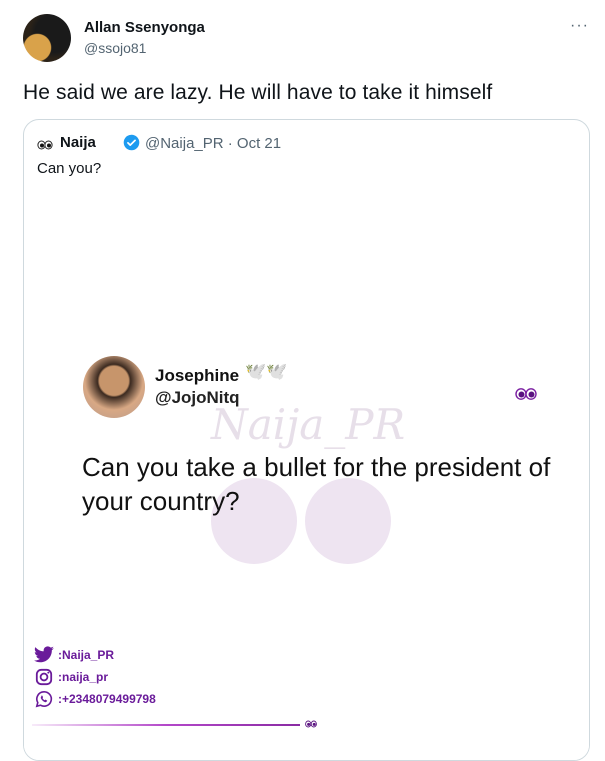 This screenshot has height=761, width=605. Describe the element at coordinates (579, 26) in the screenshot. I see `more-options-icon: ···` at that location.